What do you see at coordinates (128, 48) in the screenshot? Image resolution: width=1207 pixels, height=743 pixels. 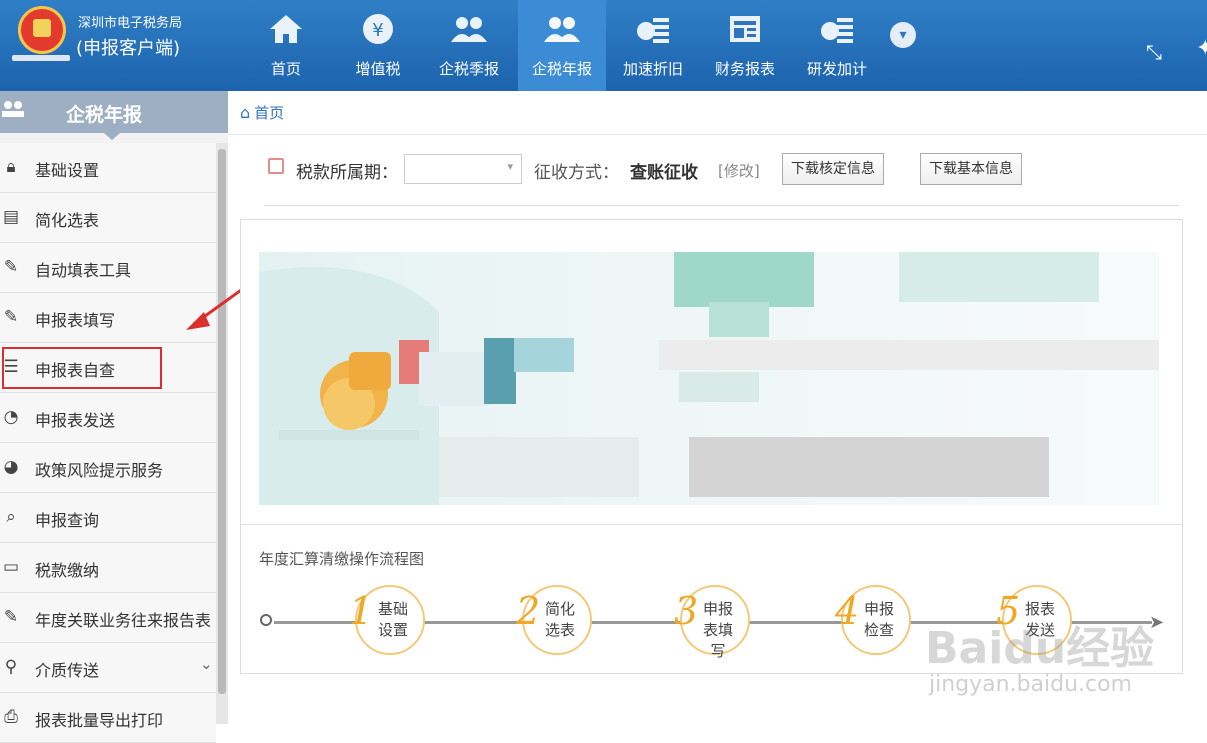 I see `client-name: (申报客户端)` at bounding box center [128, 48].